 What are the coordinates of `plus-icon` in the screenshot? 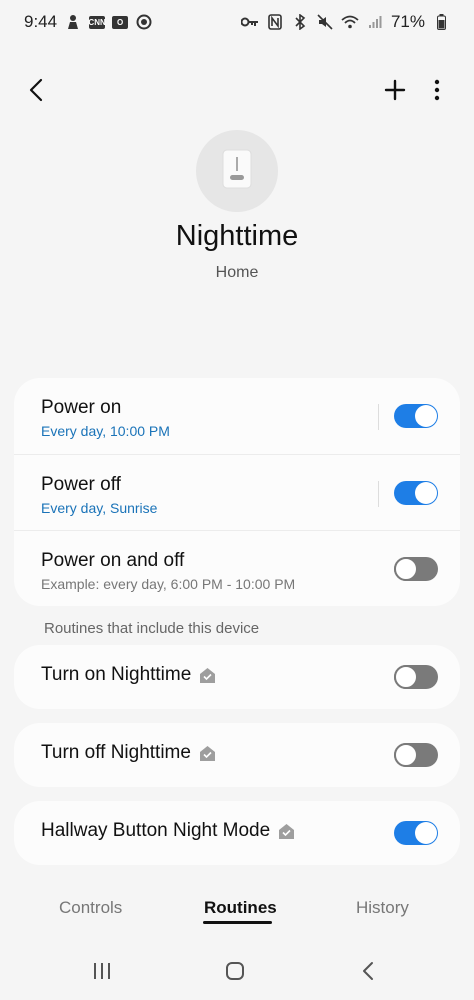 It's located at (395, 92).